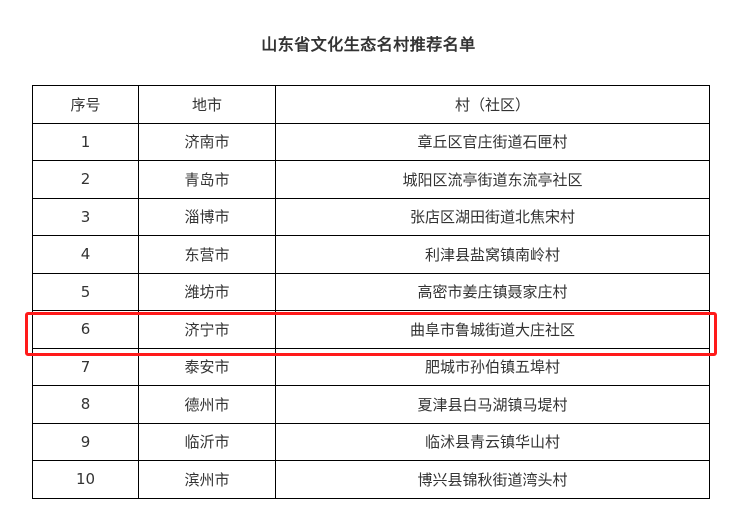 The width and height of the screenshot is (737, 532). What do you see at coordinates (207, 254) in the screenshot?
I see `cell-city: 东营市` at bounding box center [207, 254].